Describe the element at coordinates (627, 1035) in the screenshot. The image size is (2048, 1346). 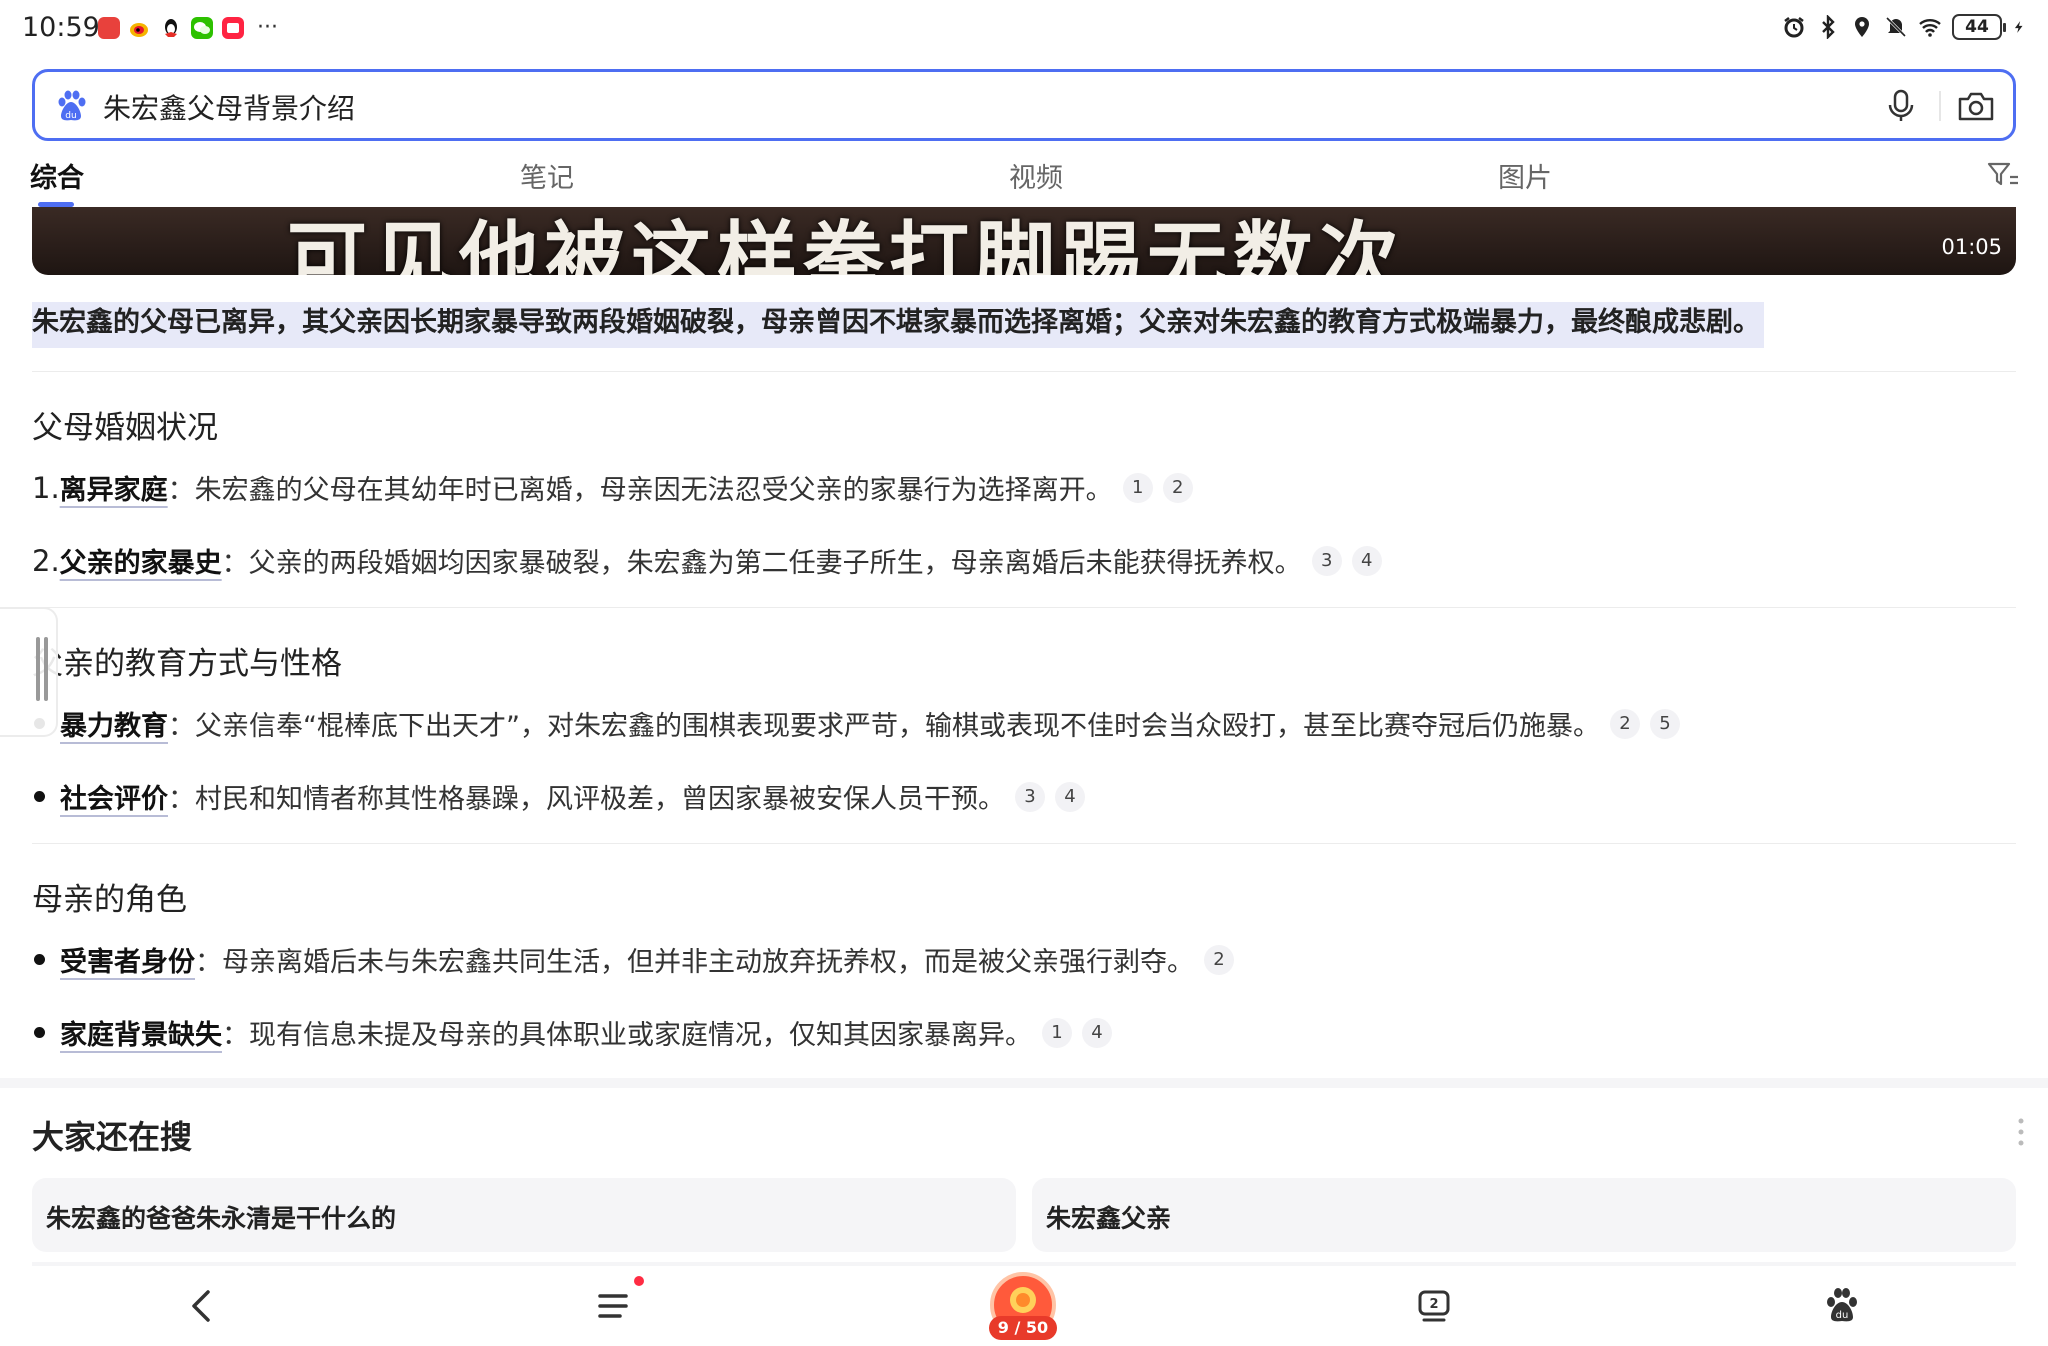
I see `item-text: ：现有信息未提及母亲的具体职业或家庭情况，仅知其因家暴离异。` at that location.